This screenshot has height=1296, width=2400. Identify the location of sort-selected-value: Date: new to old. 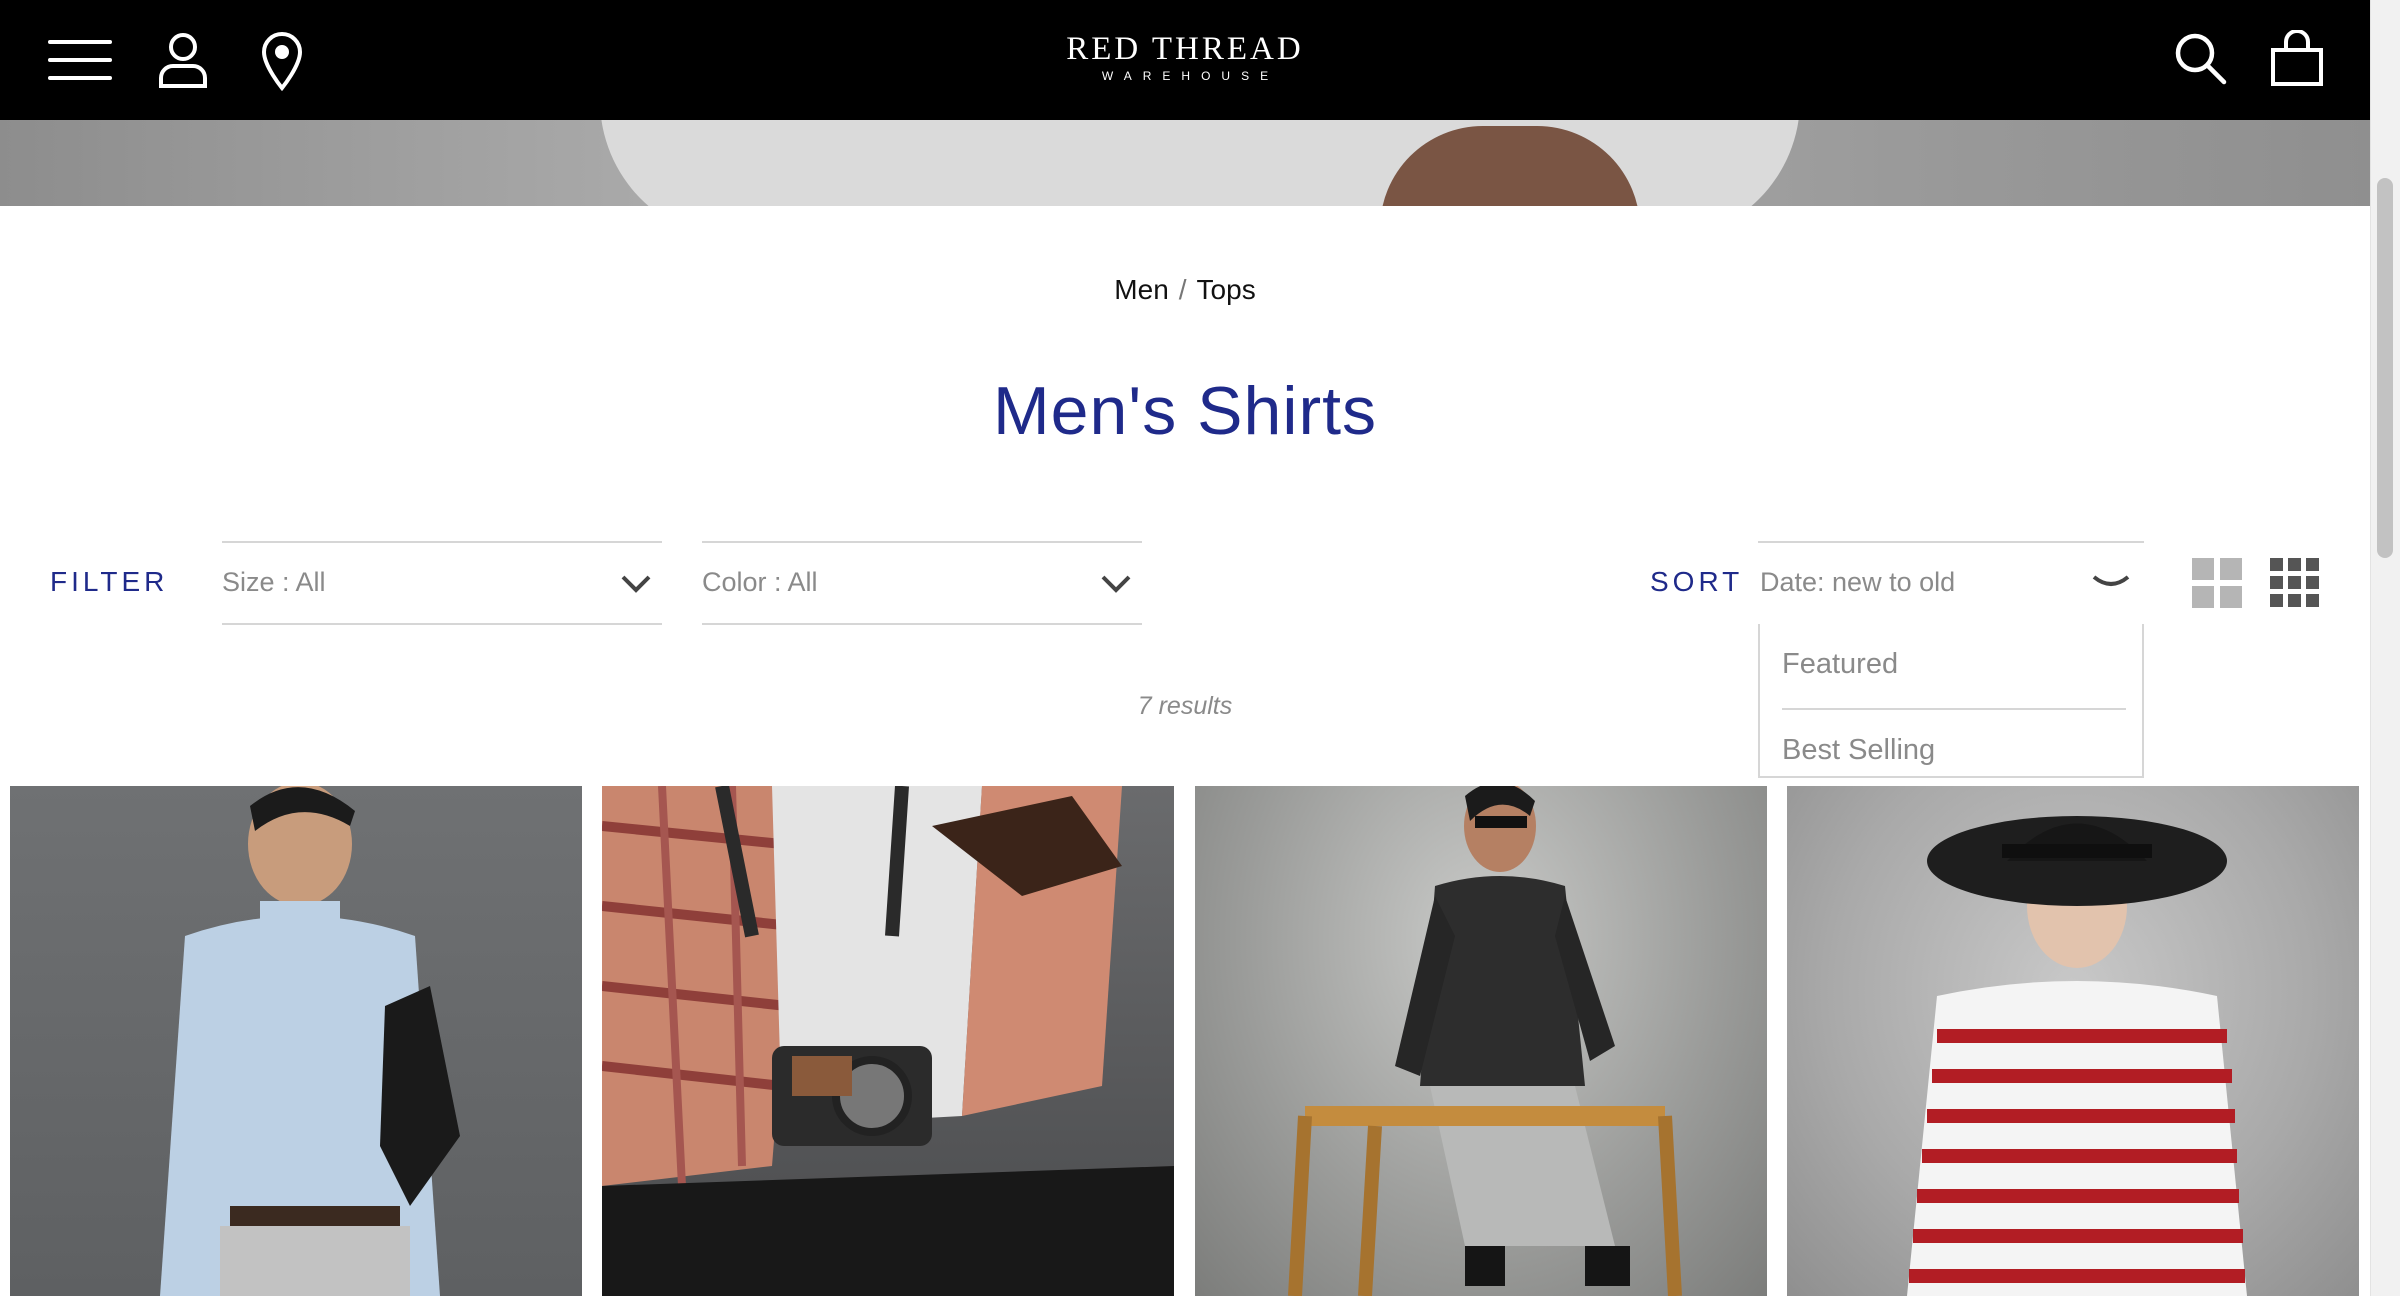
(1858, 582).